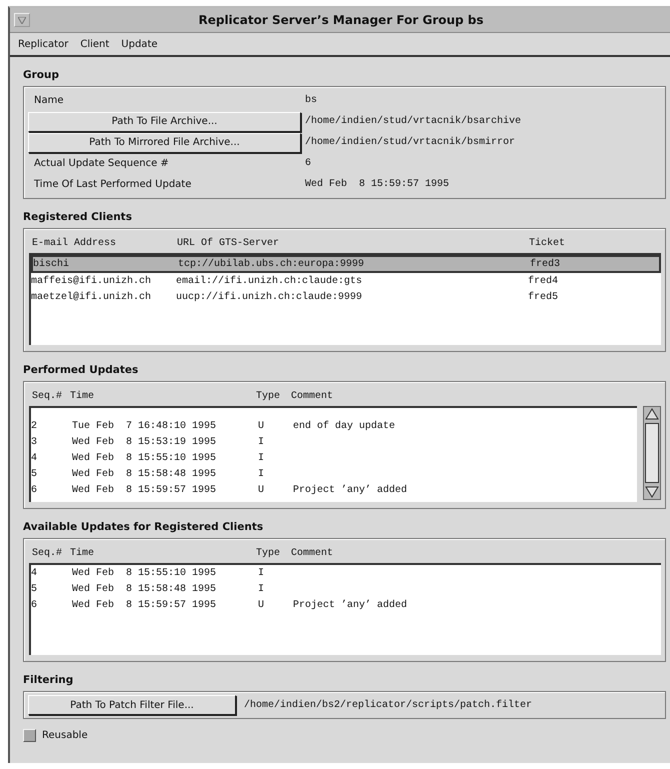 The height and width of the screenshot is (769, 670). What do you see at coordinates (413, 121) in the screenshot?
I see `field-value: /home/indien/stud/vrtacnik/bsarchive` at bounding box center [413, 121].